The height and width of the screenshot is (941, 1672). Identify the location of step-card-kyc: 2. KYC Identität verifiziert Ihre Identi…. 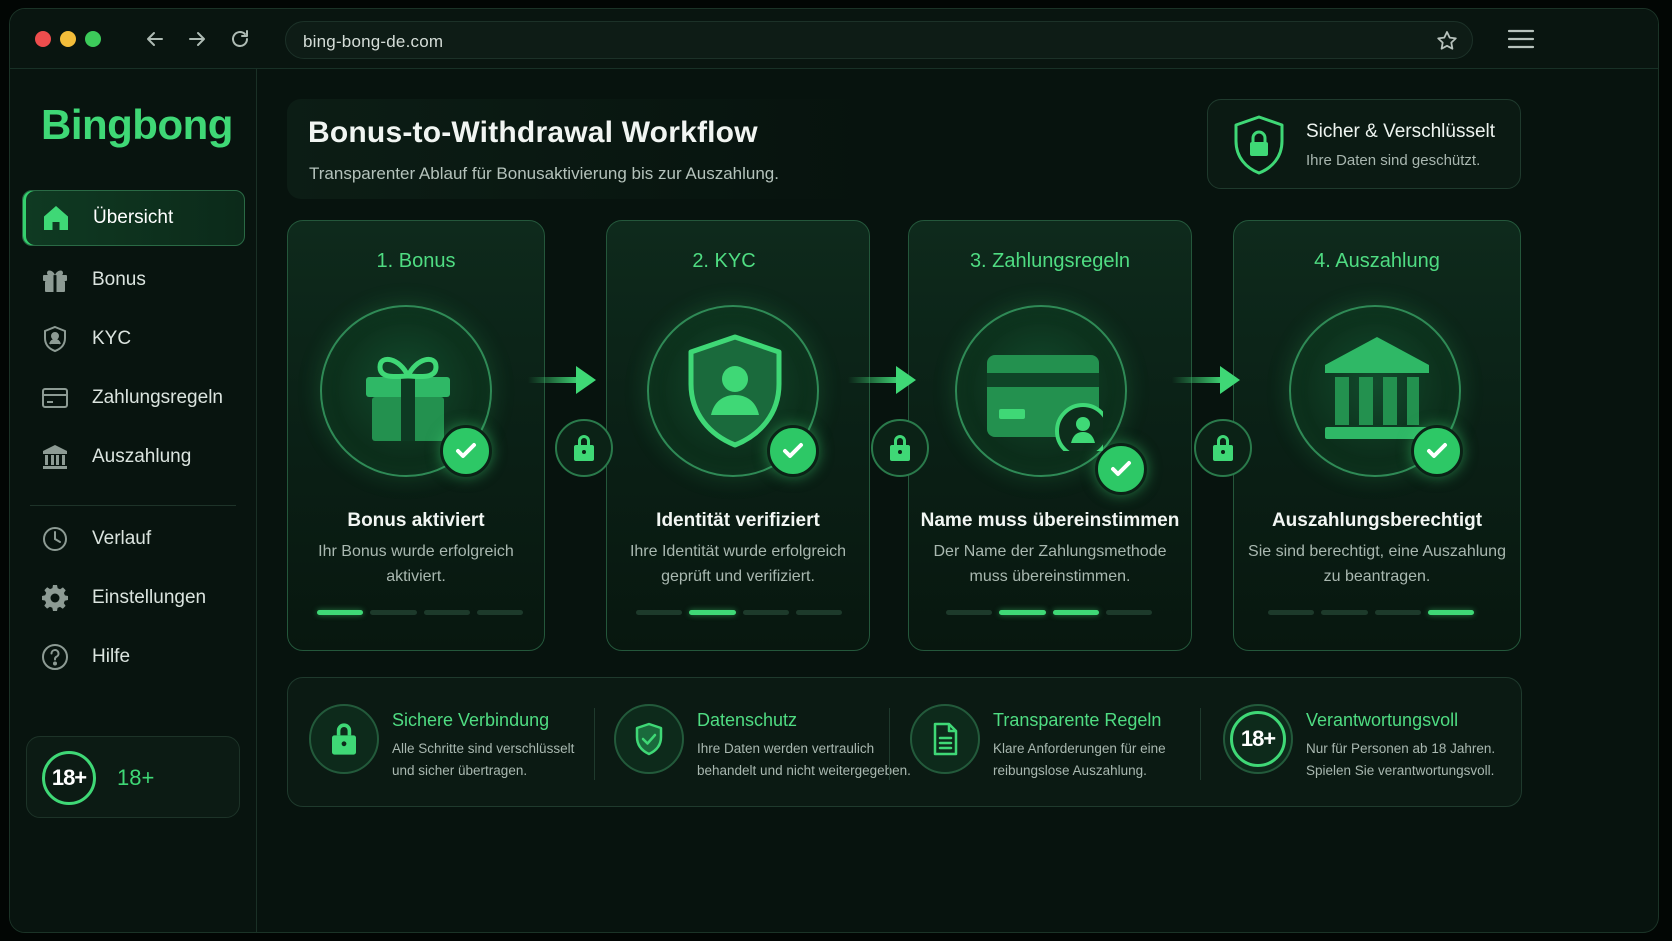
(738, 435).